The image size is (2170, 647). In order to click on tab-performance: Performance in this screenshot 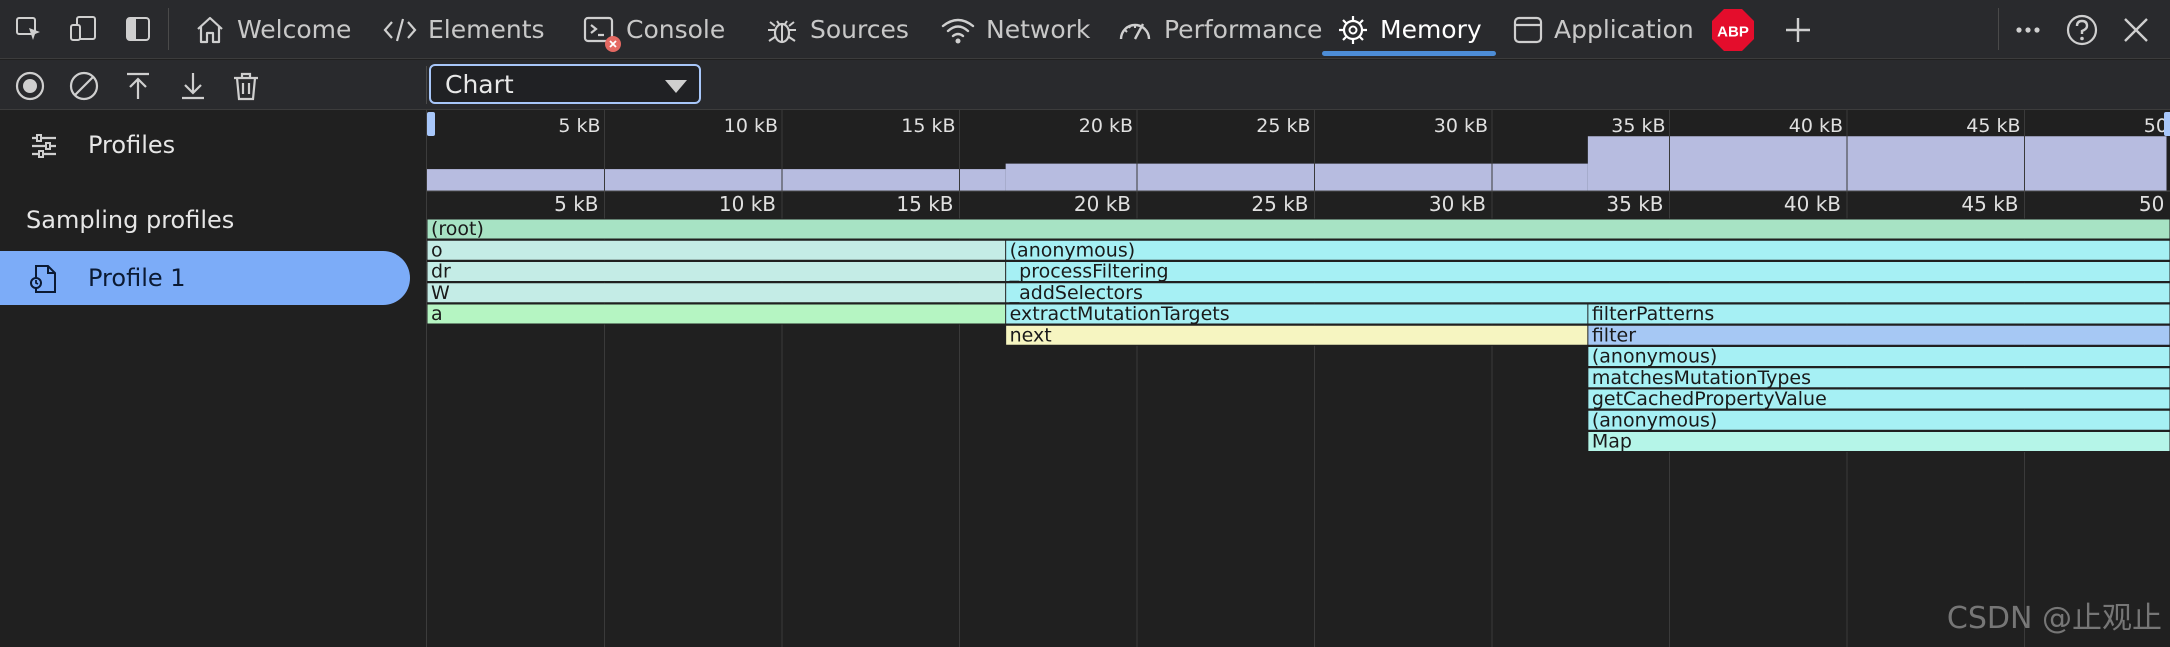, I will do `click(1219, 29)`.